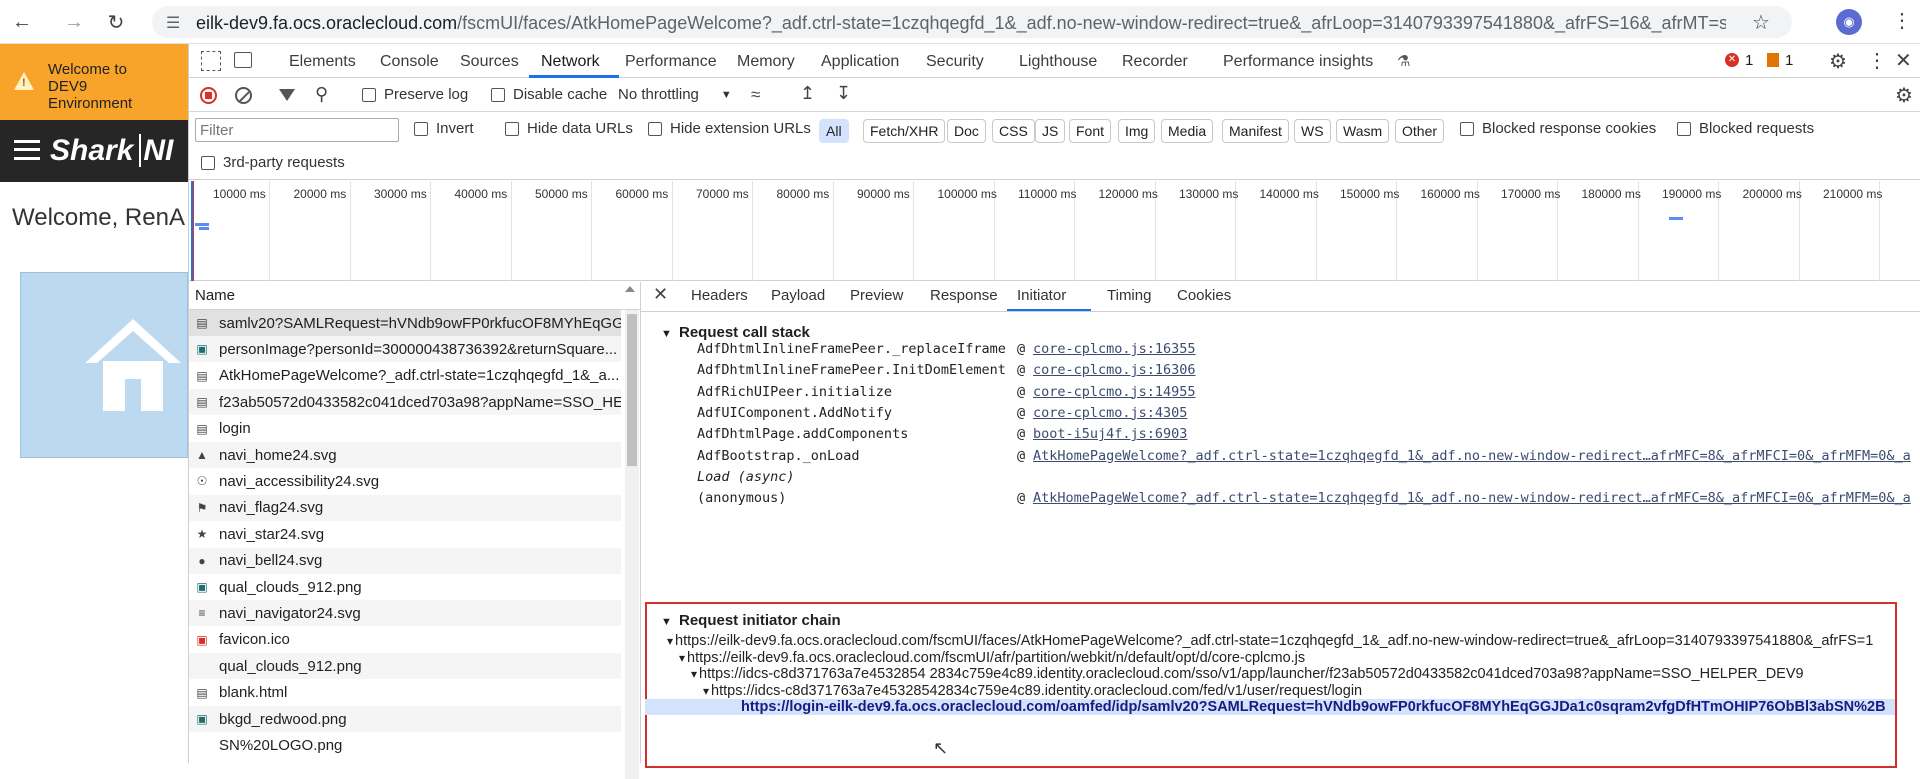 The height and width of the screenshot is (779, 1920). I want to click on request-row: ●navi_bell24.svg, so click(405, 561).